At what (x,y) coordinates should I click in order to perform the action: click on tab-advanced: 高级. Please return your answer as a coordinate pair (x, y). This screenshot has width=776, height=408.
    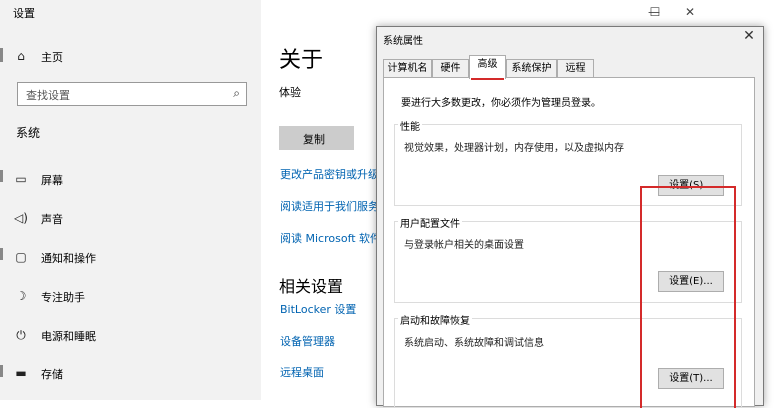
    Looking at the image, I should click on (487, 67).